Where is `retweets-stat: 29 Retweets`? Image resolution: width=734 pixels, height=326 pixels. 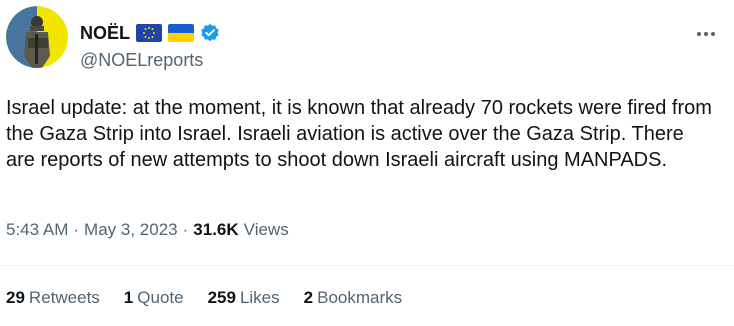
retweets-stat: 29 Retweets is located at coordinates (53, 298).